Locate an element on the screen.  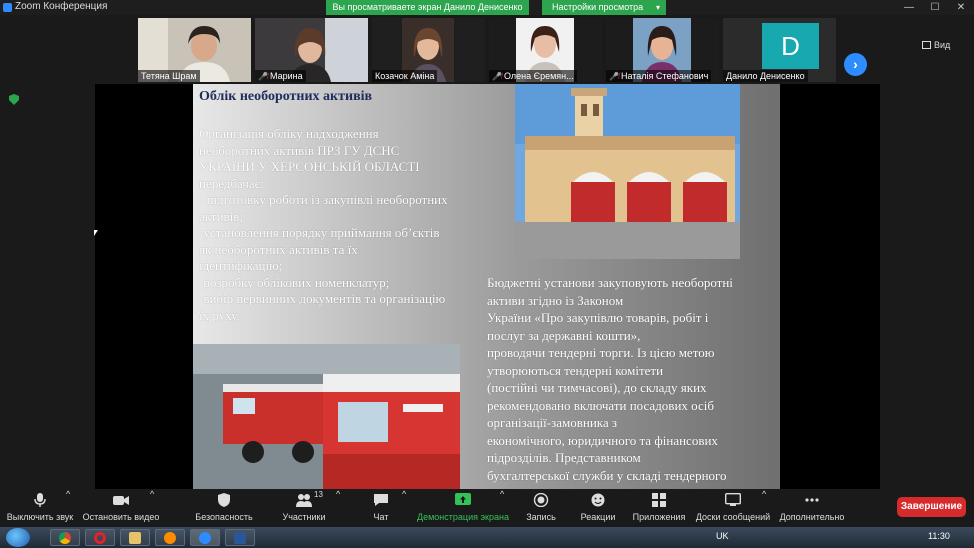
mute-label: Выключить звук is located at coordinates (40, 517).